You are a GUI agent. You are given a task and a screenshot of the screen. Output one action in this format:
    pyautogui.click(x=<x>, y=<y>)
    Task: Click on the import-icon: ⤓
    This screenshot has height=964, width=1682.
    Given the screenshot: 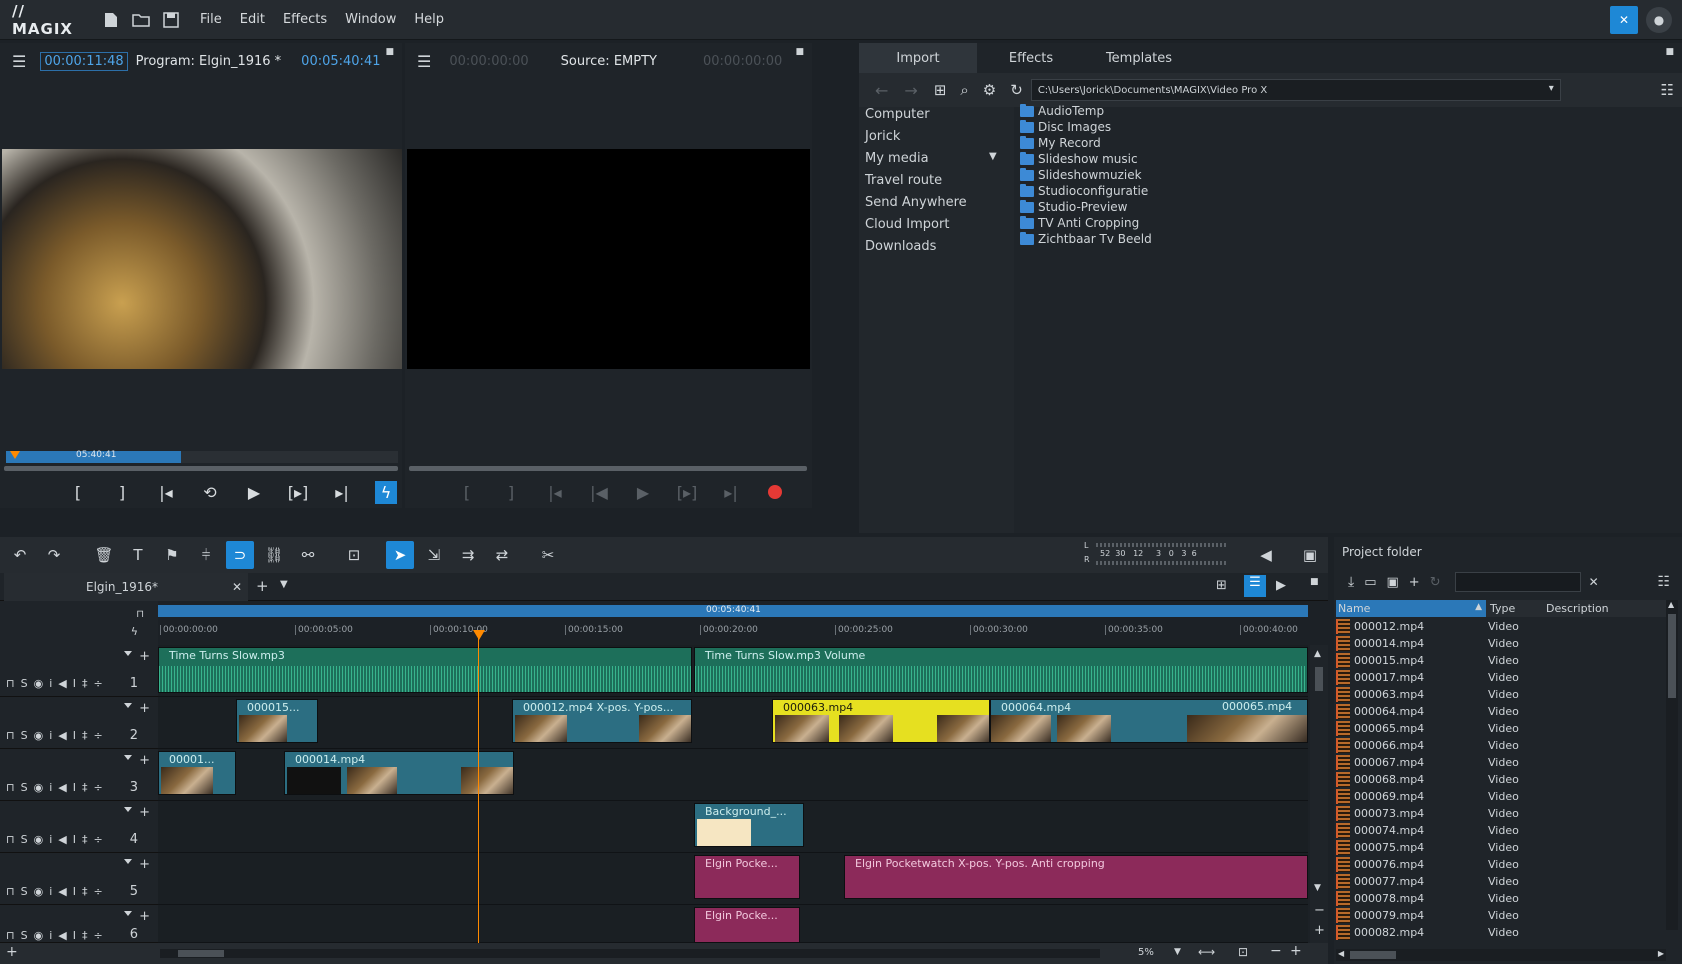 What is the action you would take?
    pyautogui.click(x=1351, y=582)
    